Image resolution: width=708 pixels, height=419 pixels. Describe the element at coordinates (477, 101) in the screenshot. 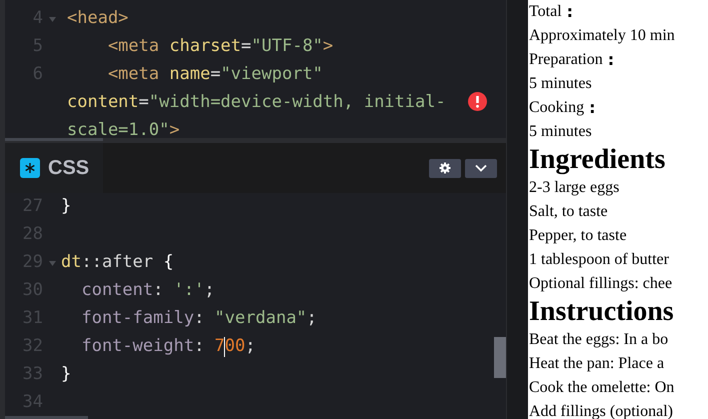

I see `error-icon` at that location.